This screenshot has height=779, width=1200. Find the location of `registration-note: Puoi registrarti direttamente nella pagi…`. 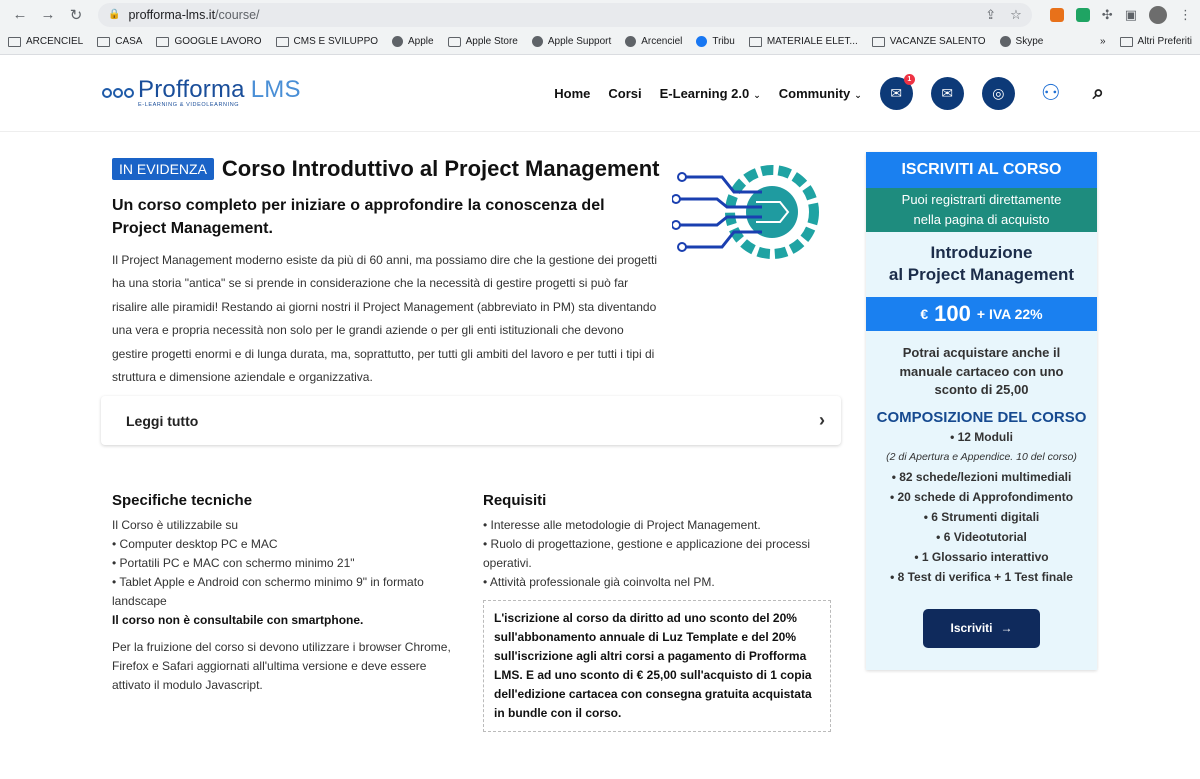

registration-note: Puoi registrarti direttamente nella pagi… is located at coordinates (981, 210).